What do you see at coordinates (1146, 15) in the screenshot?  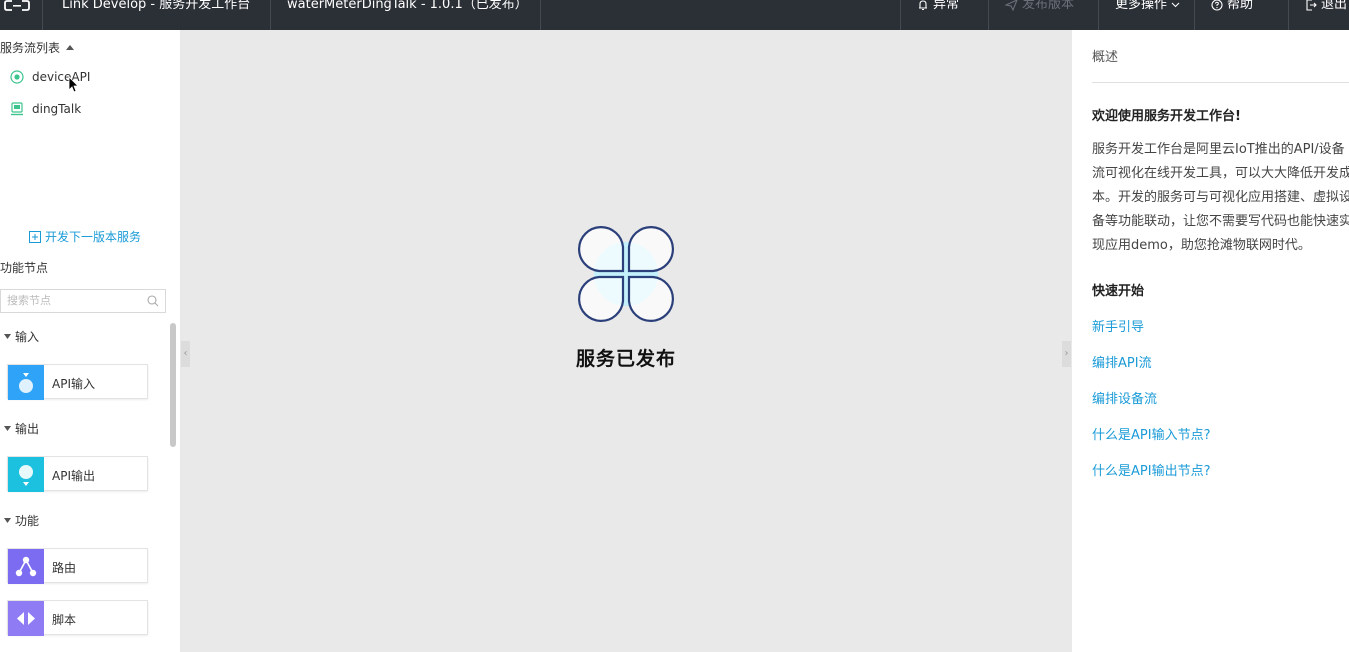 I see `more-actions-button: 更多操作` at bounding box center [1146, 15].